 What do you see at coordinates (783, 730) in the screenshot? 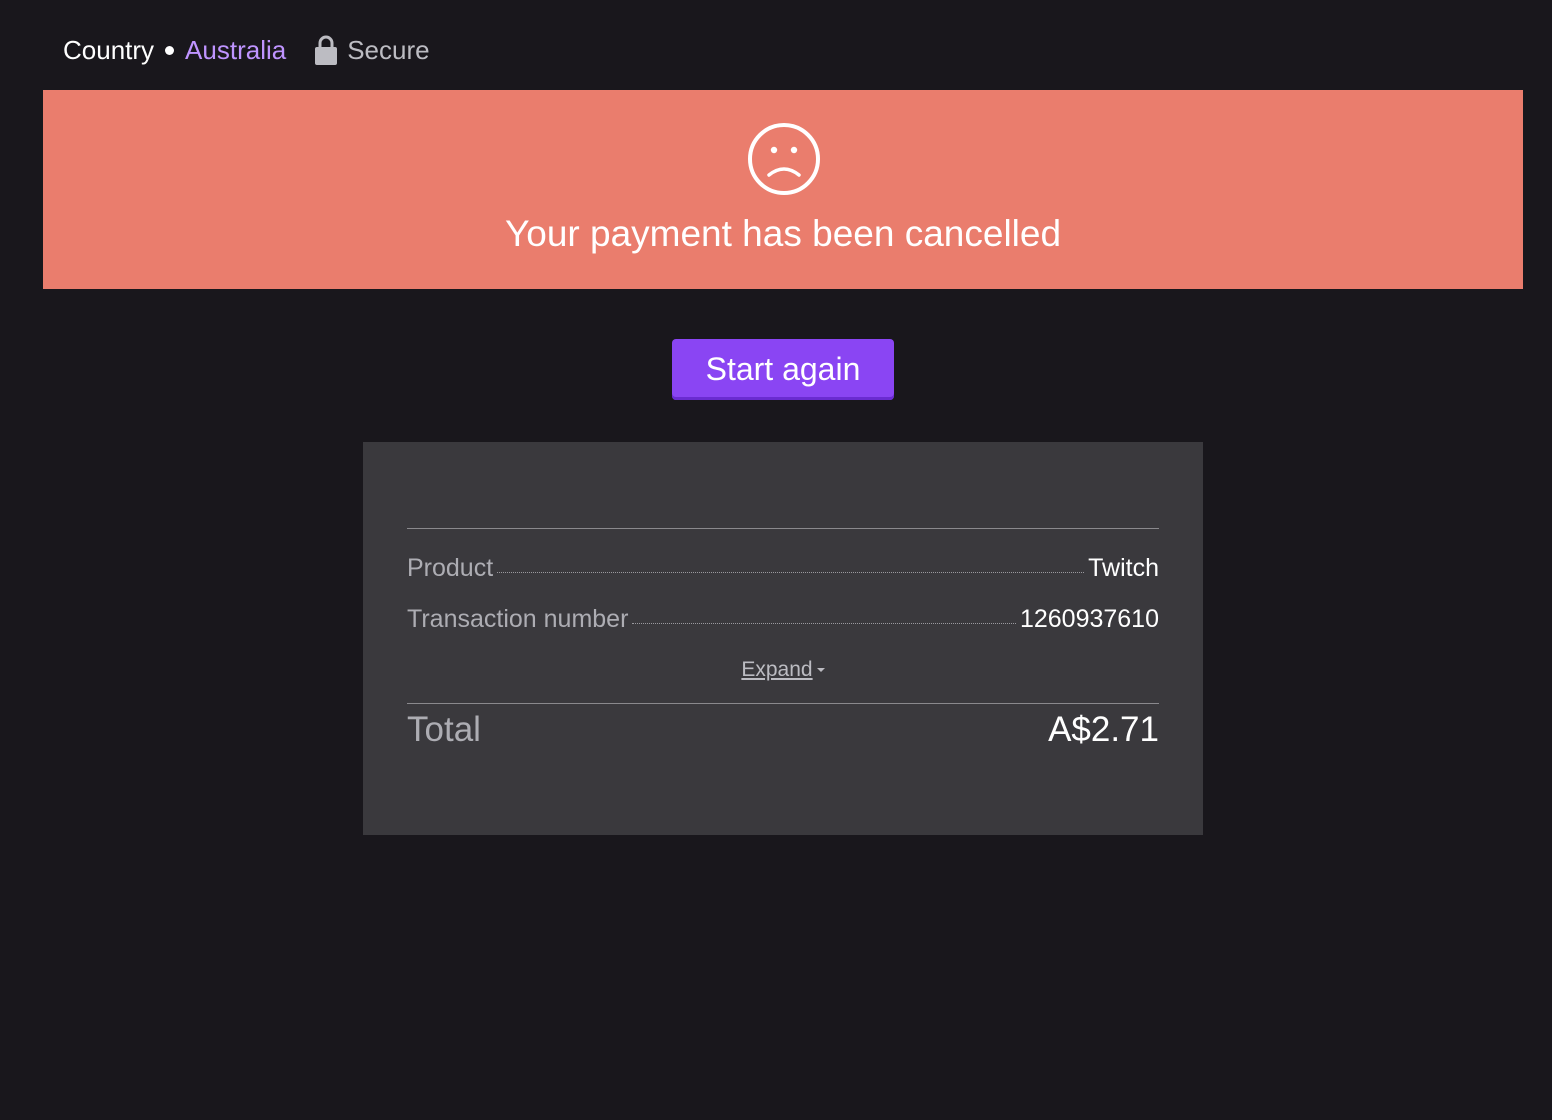
I see `total-row: Total A$2.71` at bounding box center [783, 730].